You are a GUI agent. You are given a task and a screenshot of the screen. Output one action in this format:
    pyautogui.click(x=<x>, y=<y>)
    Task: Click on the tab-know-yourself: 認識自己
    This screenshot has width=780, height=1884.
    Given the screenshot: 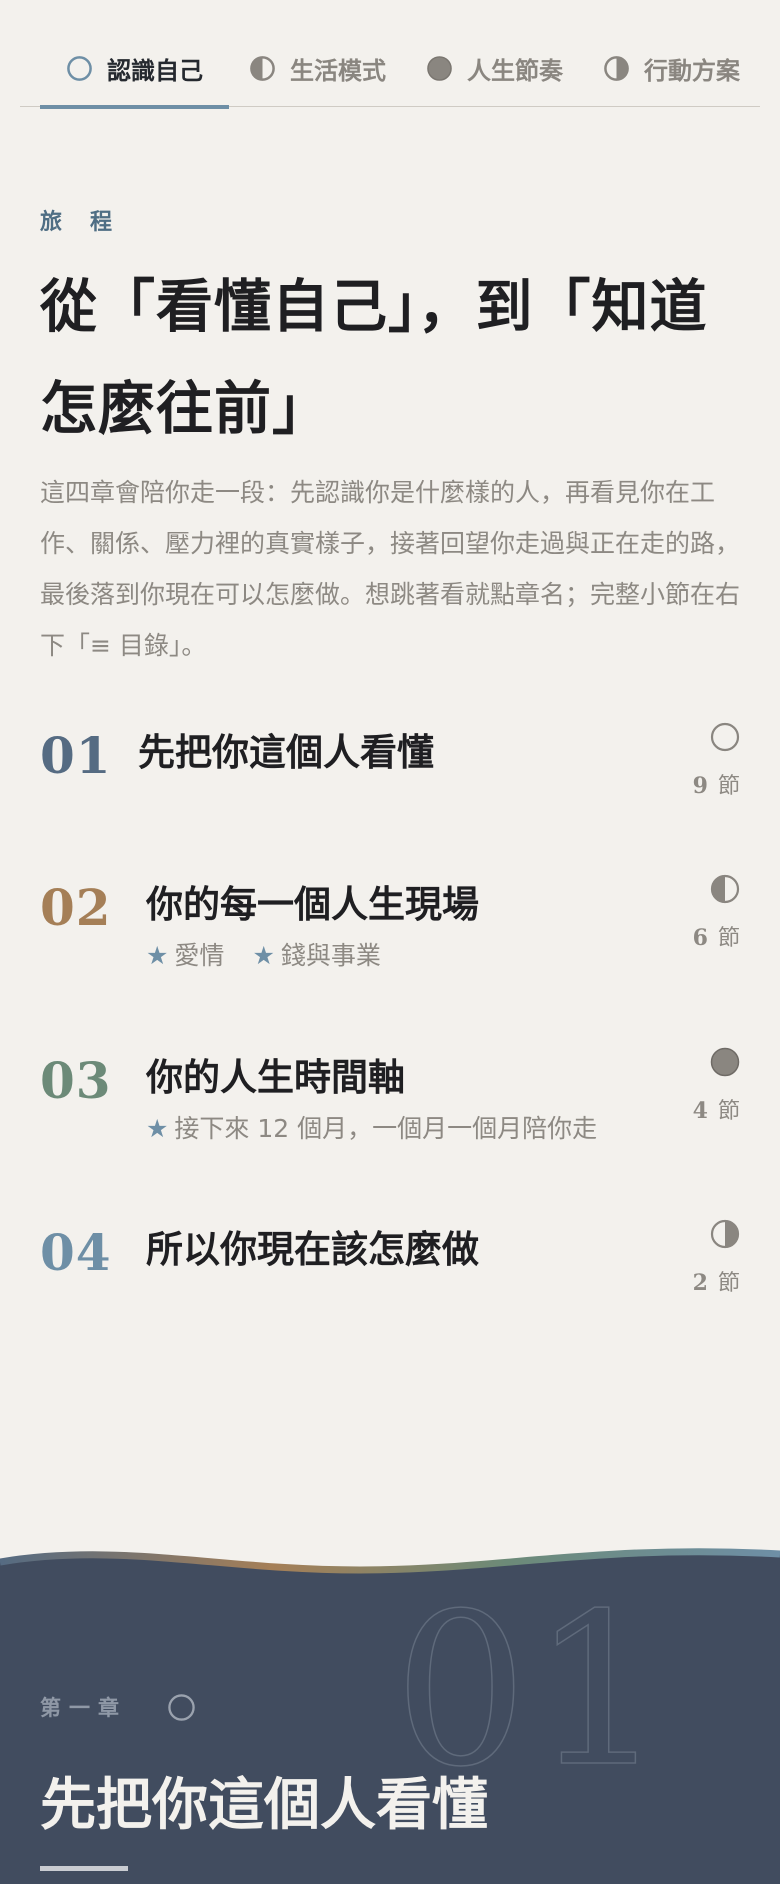 What is the action you would take?
    pyautogui.click(x=134, y=69)
    